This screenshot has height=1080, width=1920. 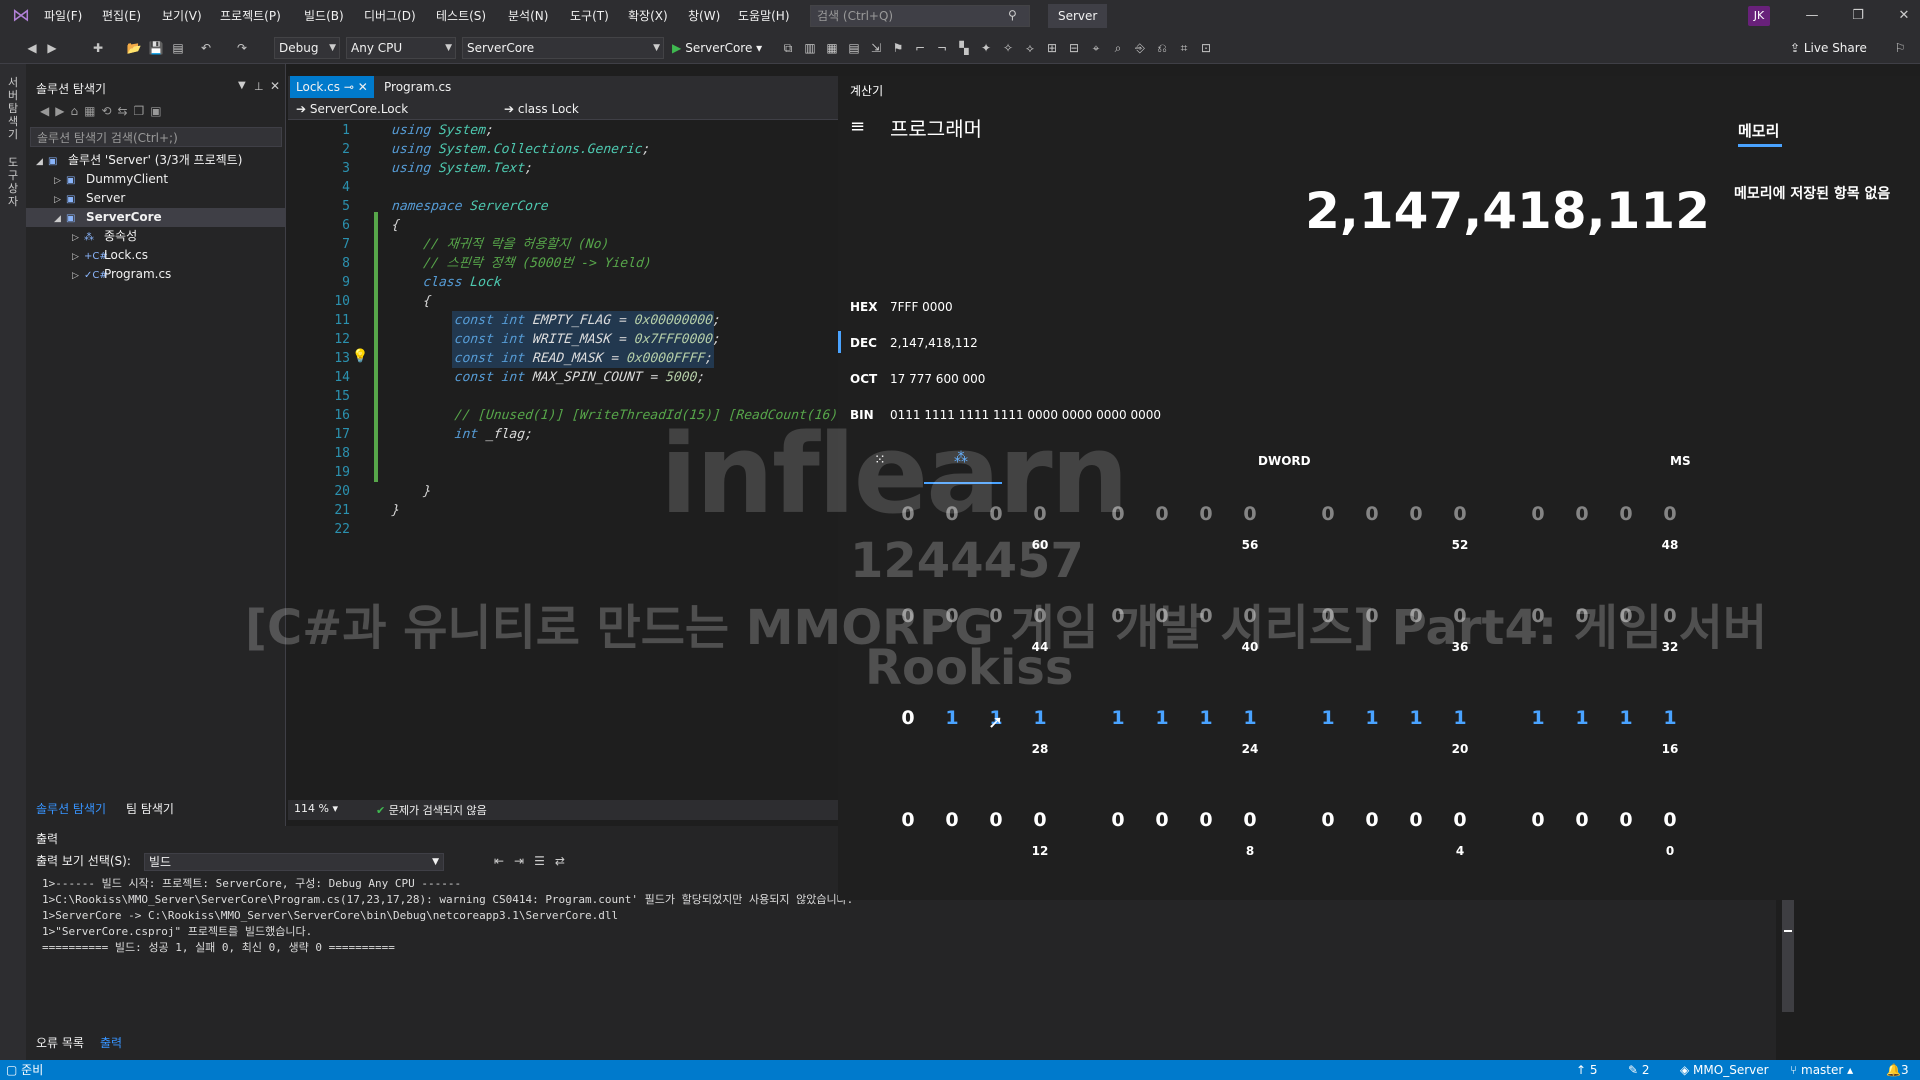 What do you see at coordinates (307, 48) in the screenshot?
I see `config-select: Debug ▼` at bounding box center [307, 48].